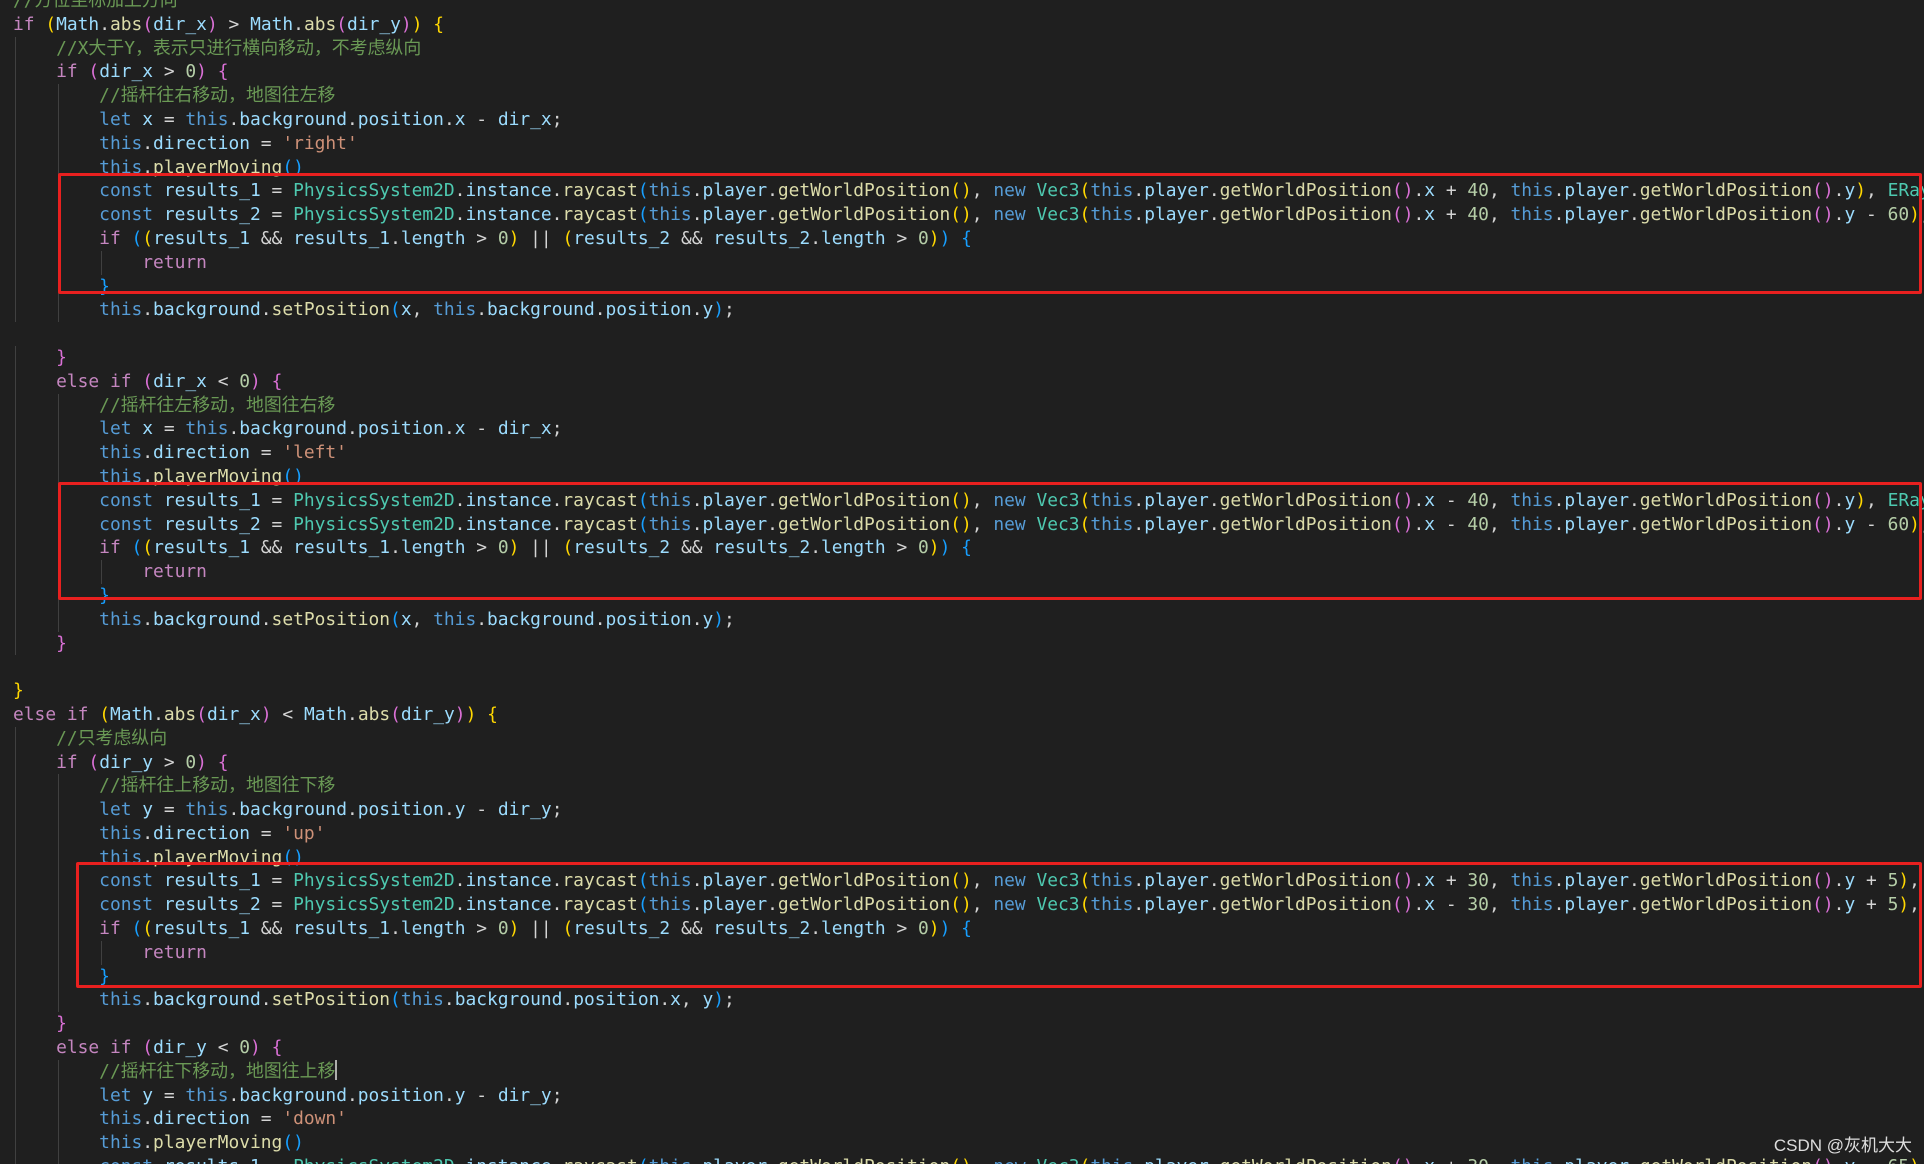 This screenshot has height=1164, width=1924. I want to click on code-token: (), so click(1402, 881).